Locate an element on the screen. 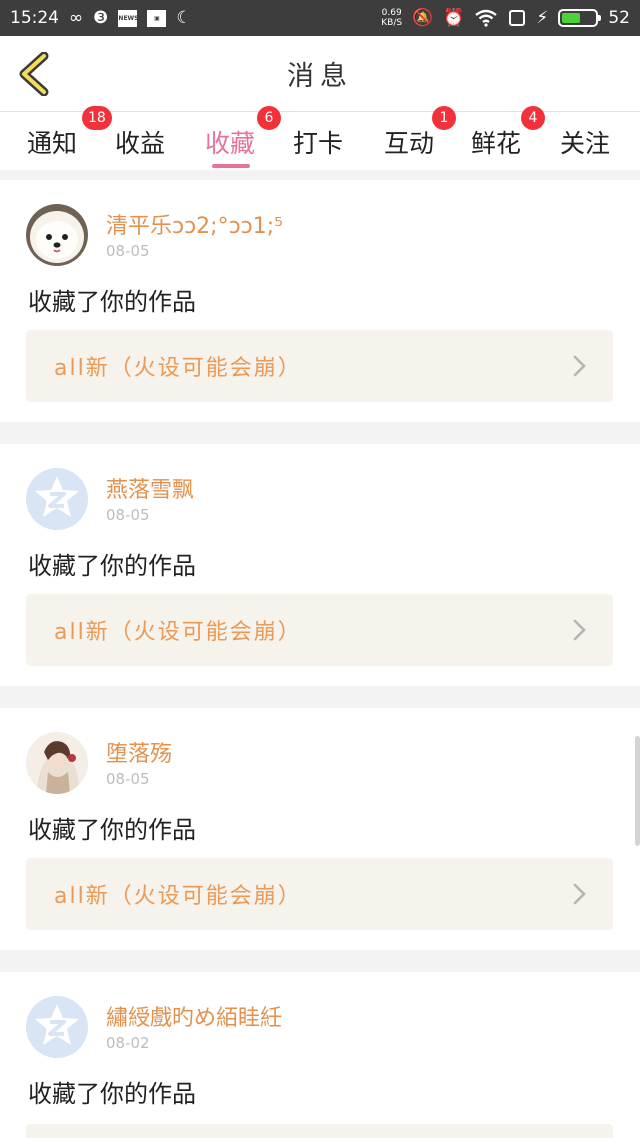 This screenshot has width=640, height=1138. page-title: 消息 is located at coordinates (320, 76).